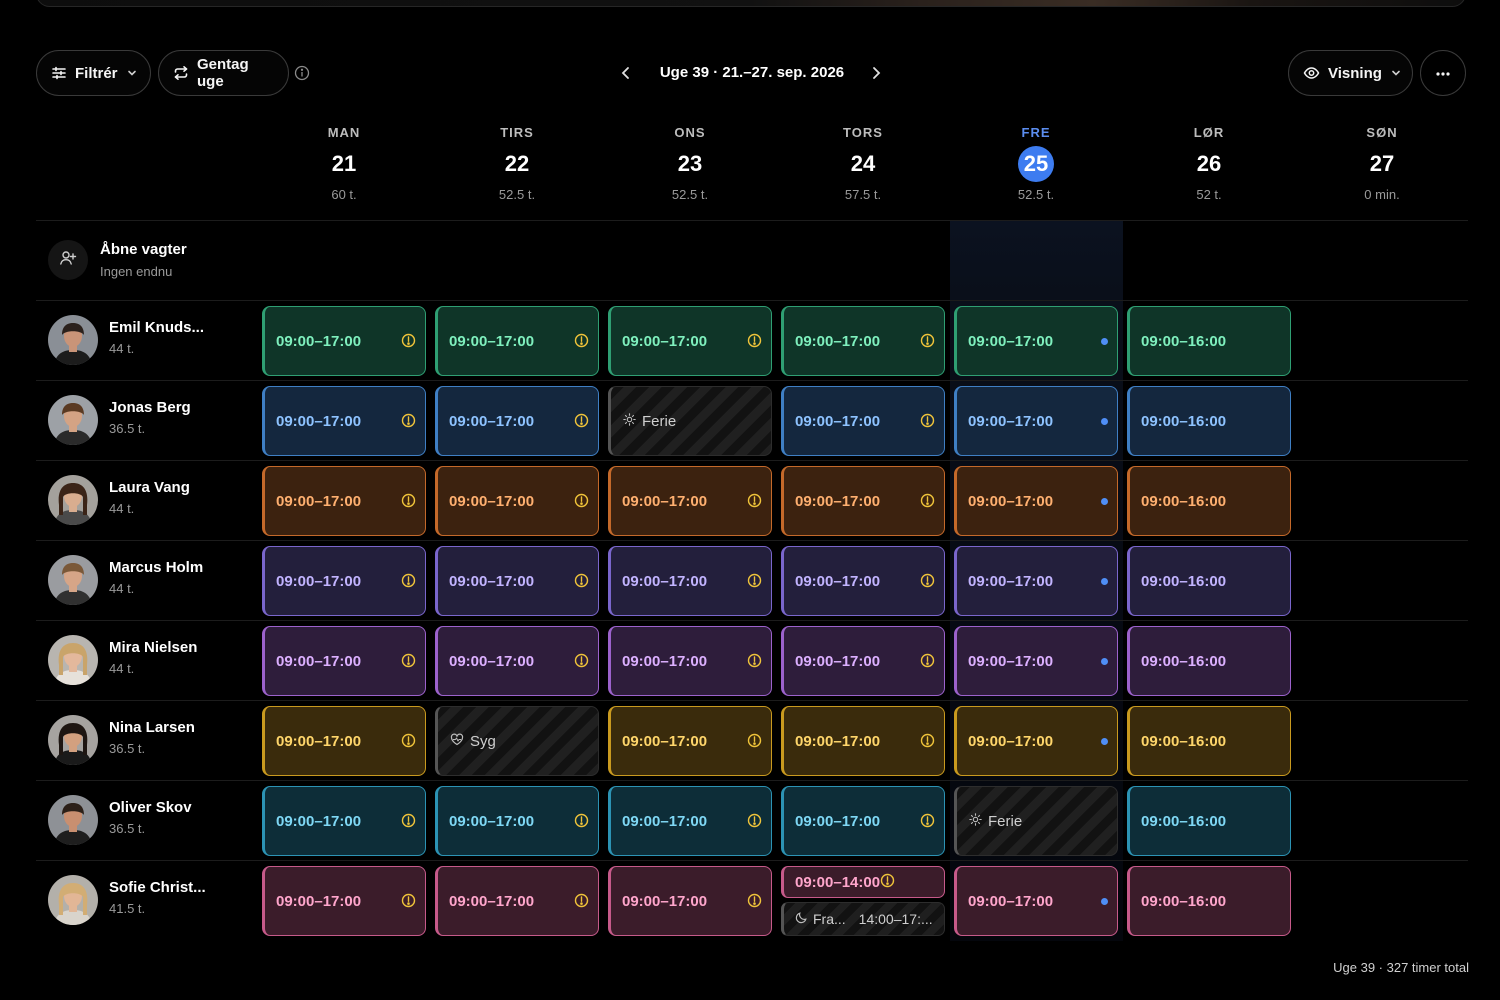 The height and width of the screenshot is (1000, 1500). I want to click on previous-week-button, so click(626, 75).